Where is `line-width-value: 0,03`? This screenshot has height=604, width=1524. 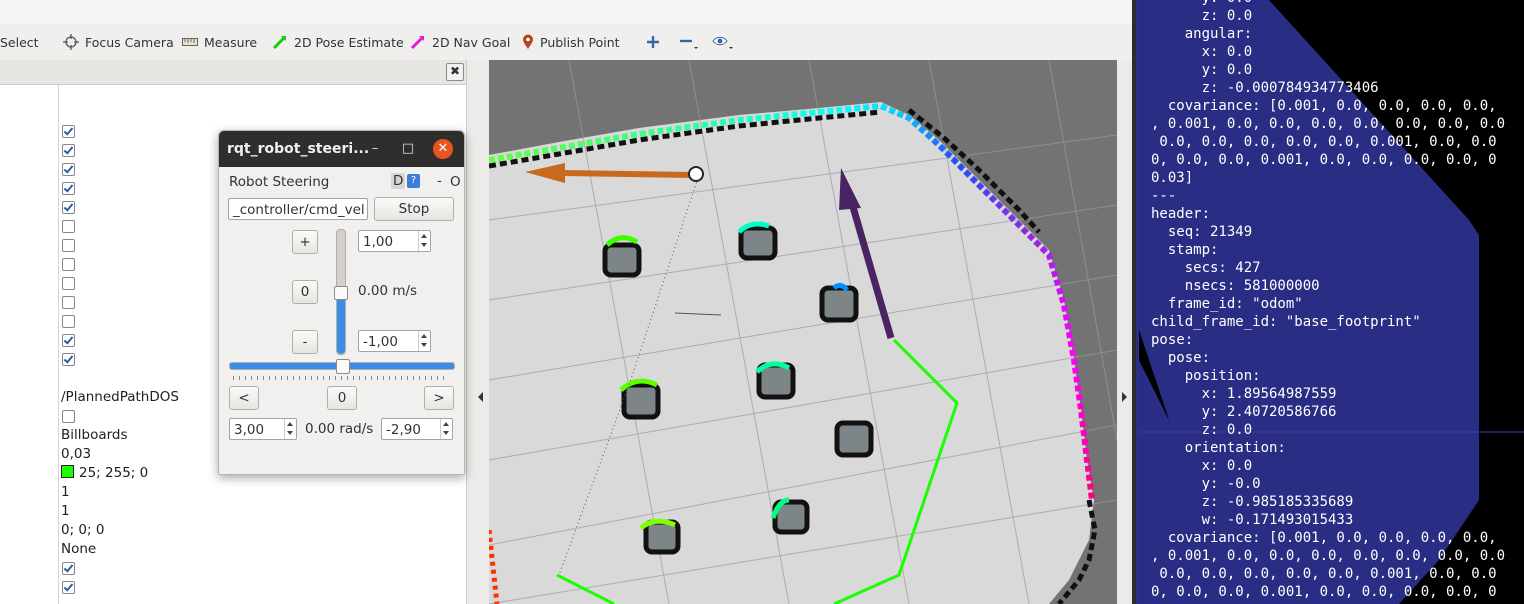
line-width-value: 0,03 is located at coordinates (76, 454).